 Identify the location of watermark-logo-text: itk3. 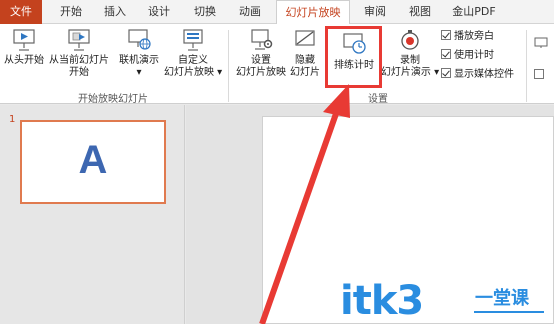
(382, 301).